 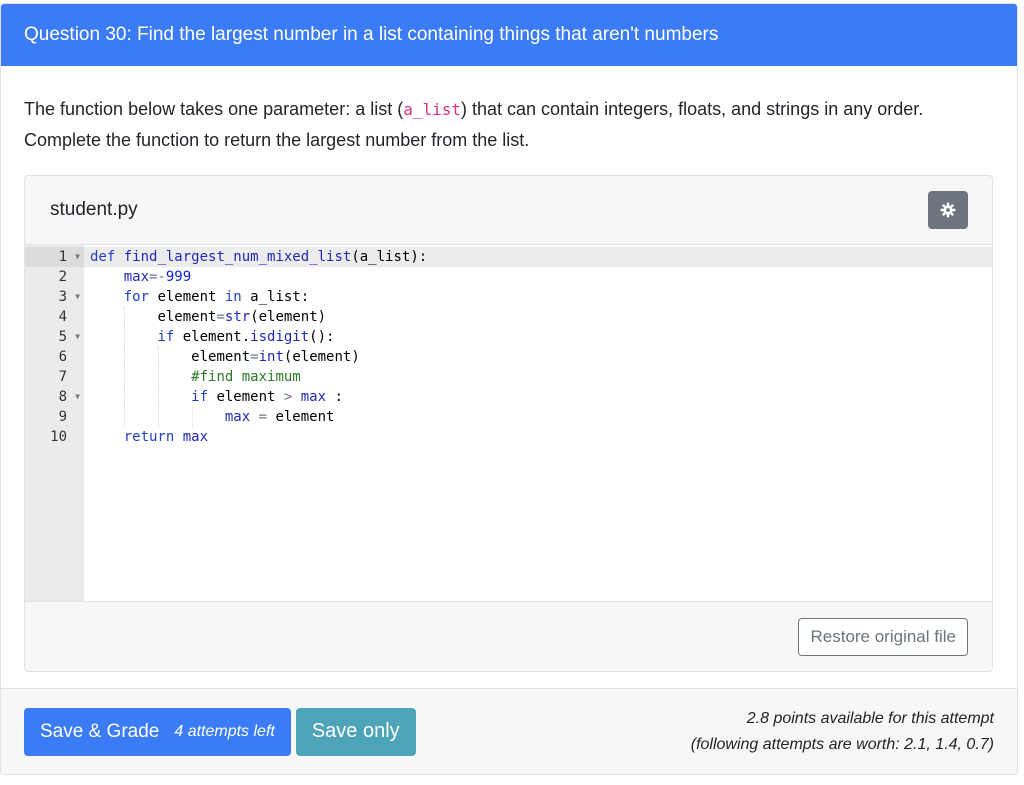 What do you see at coordinates (538, 417) in the screenshot?
I see `code-line: max = element` at bounding box center [538, 417].